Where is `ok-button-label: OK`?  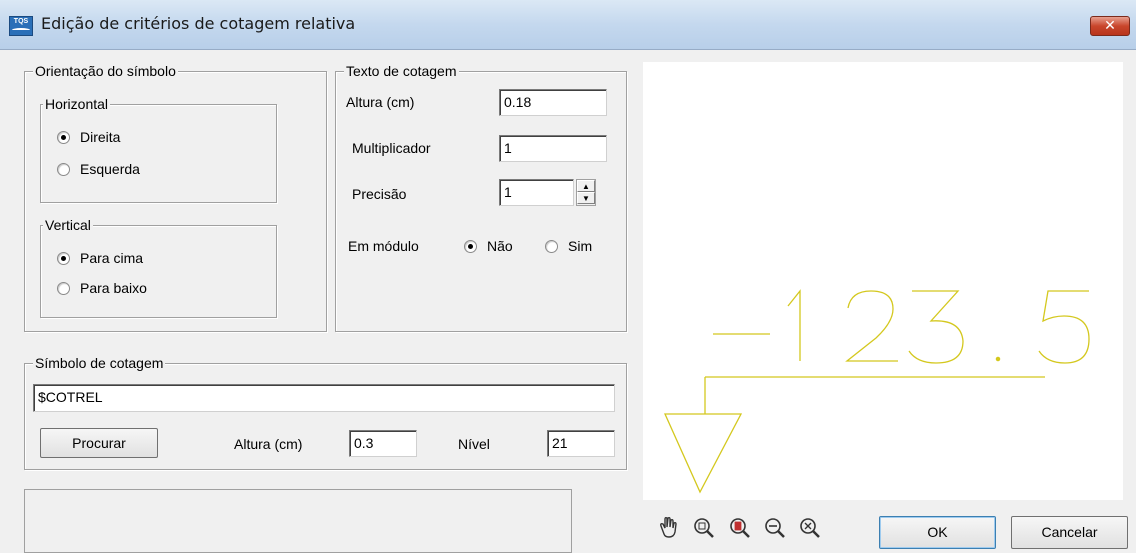
ok-button-label: OK is located at coordinates (937, 532).